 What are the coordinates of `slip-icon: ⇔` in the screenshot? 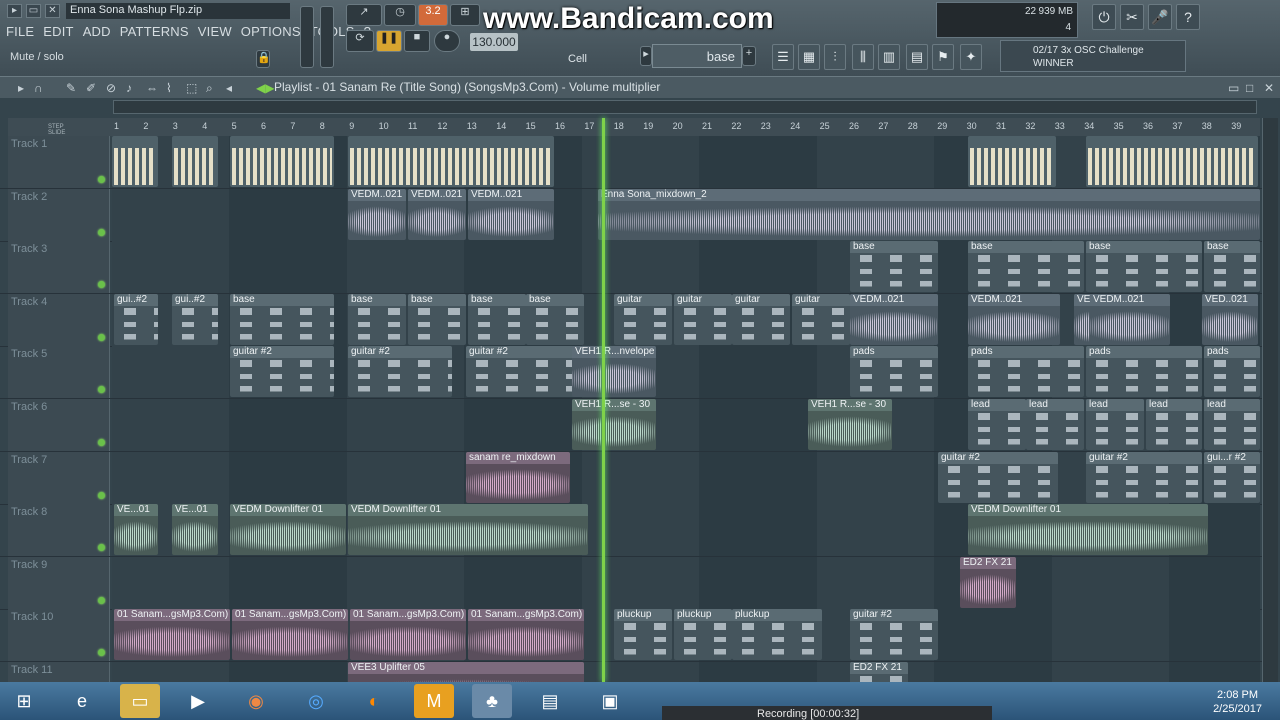 It's located at (152, 88).